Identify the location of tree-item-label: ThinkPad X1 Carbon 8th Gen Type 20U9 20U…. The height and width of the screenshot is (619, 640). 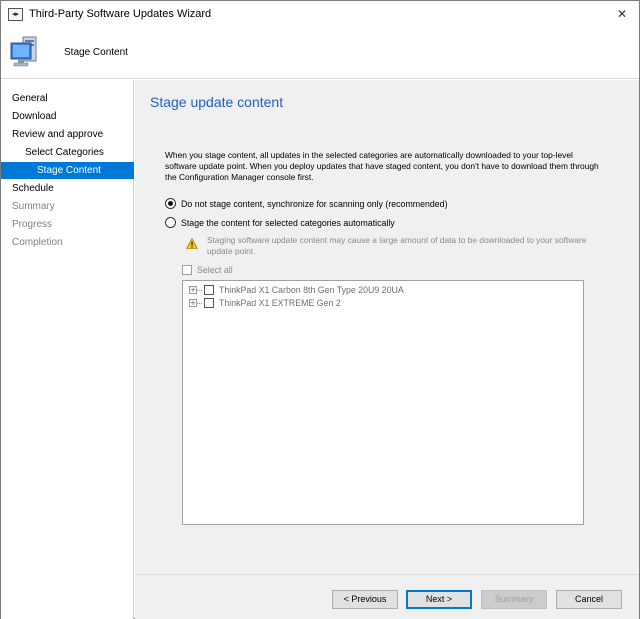
(311, 290).